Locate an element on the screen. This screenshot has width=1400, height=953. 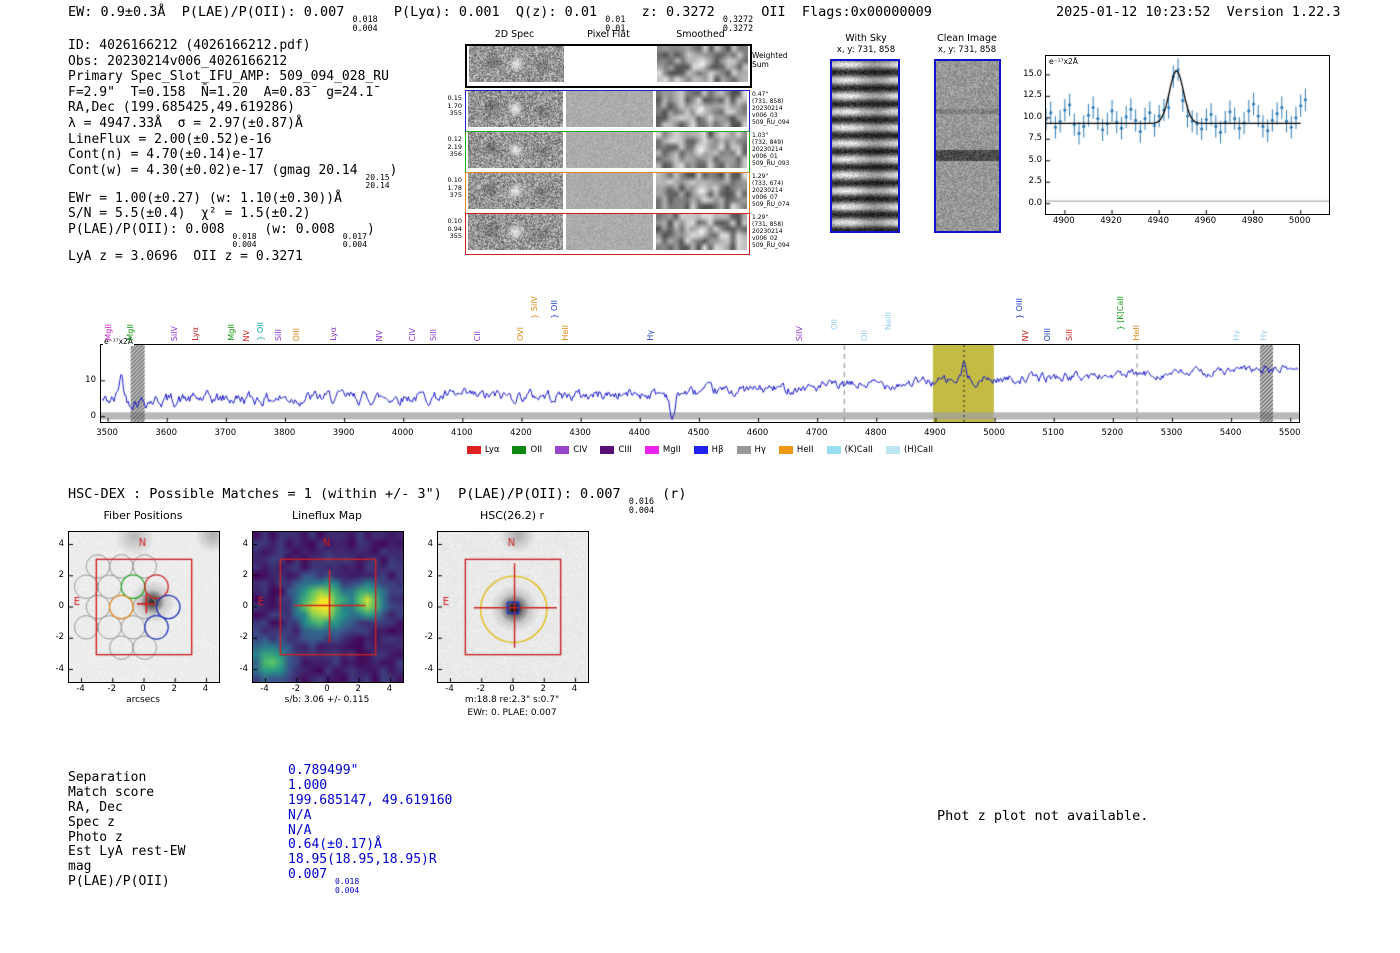
legend-item: HeII is located at coordinates (796, 450).